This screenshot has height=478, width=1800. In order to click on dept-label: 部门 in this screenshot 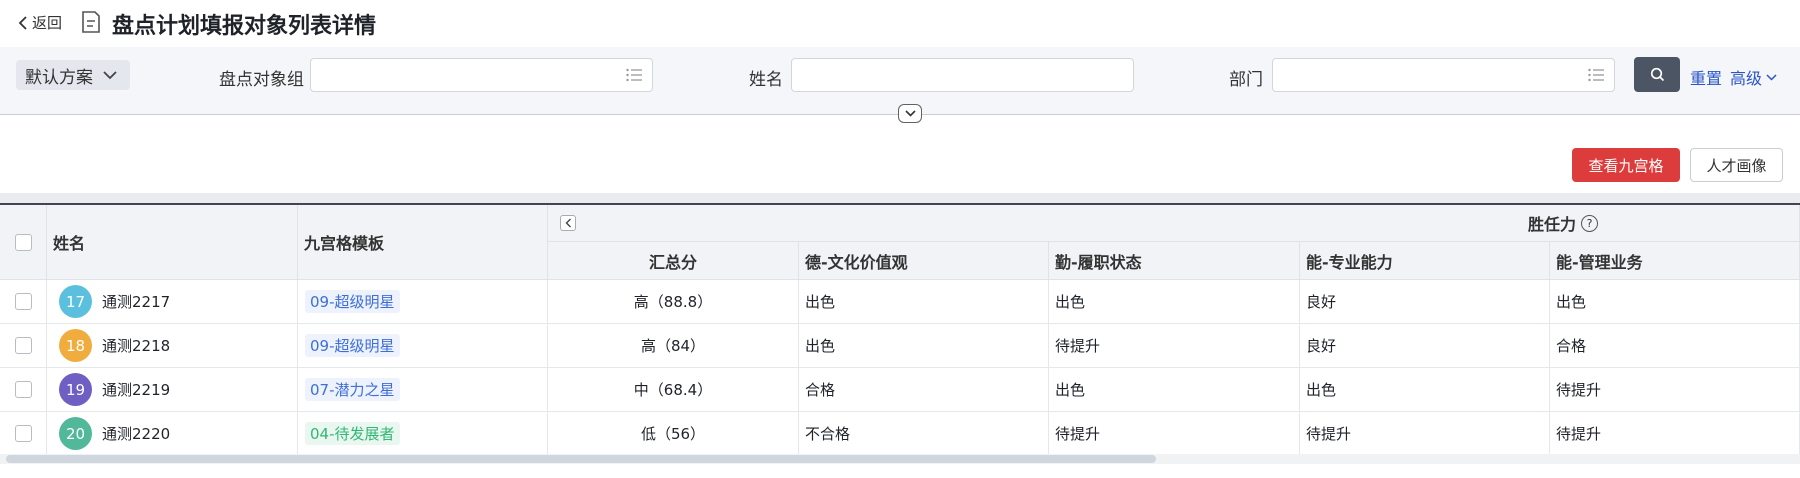, I will do `click(1246, 80)`.